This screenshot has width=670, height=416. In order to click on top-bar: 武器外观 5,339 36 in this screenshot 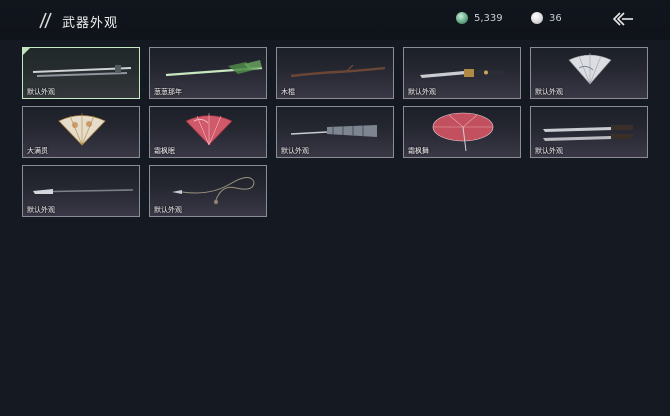, I will do `click(335, 20)`.